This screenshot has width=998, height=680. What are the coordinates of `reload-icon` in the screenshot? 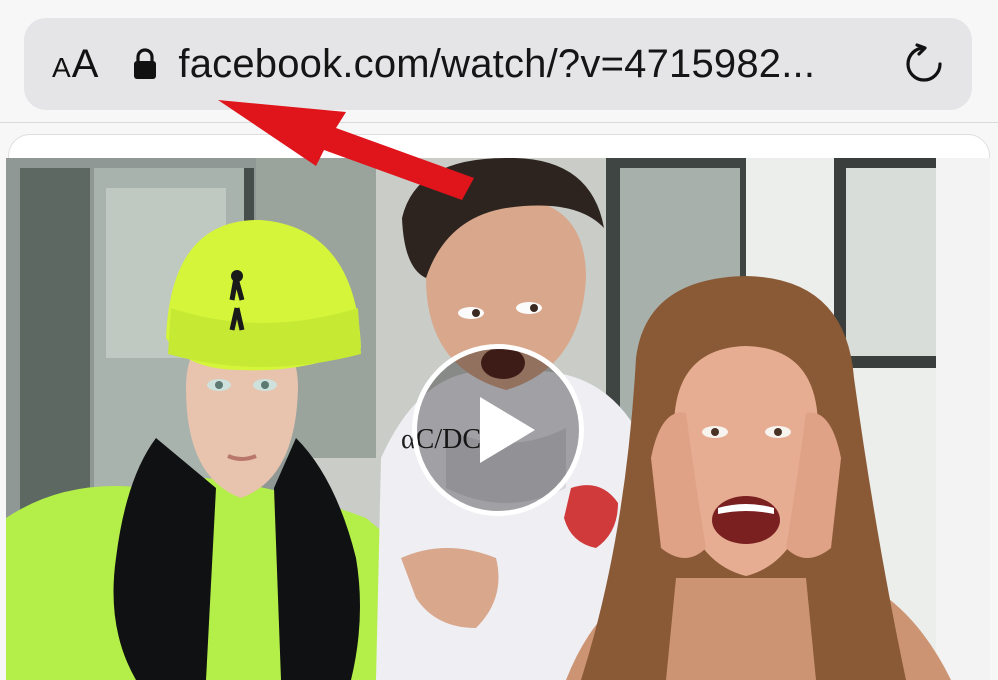 It's located at (924, 64).